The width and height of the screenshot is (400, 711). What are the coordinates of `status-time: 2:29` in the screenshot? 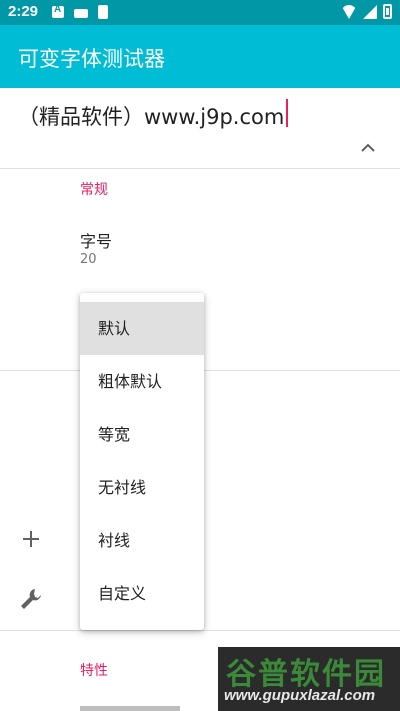 It's located at (23, 11).